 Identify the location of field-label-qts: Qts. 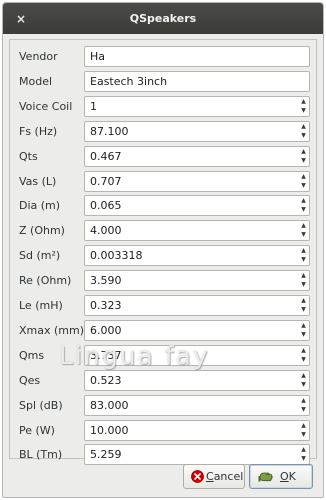
(28, 156).